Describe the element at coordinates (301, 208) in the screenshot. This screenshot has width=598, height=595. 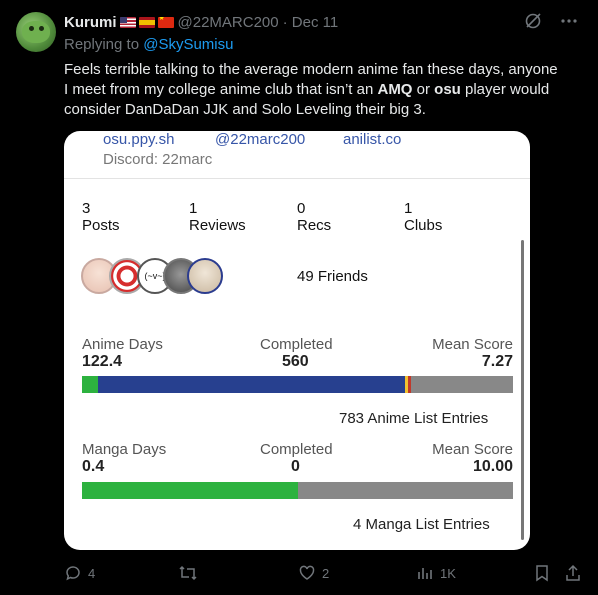
I see `stat-value: 0` at that location.